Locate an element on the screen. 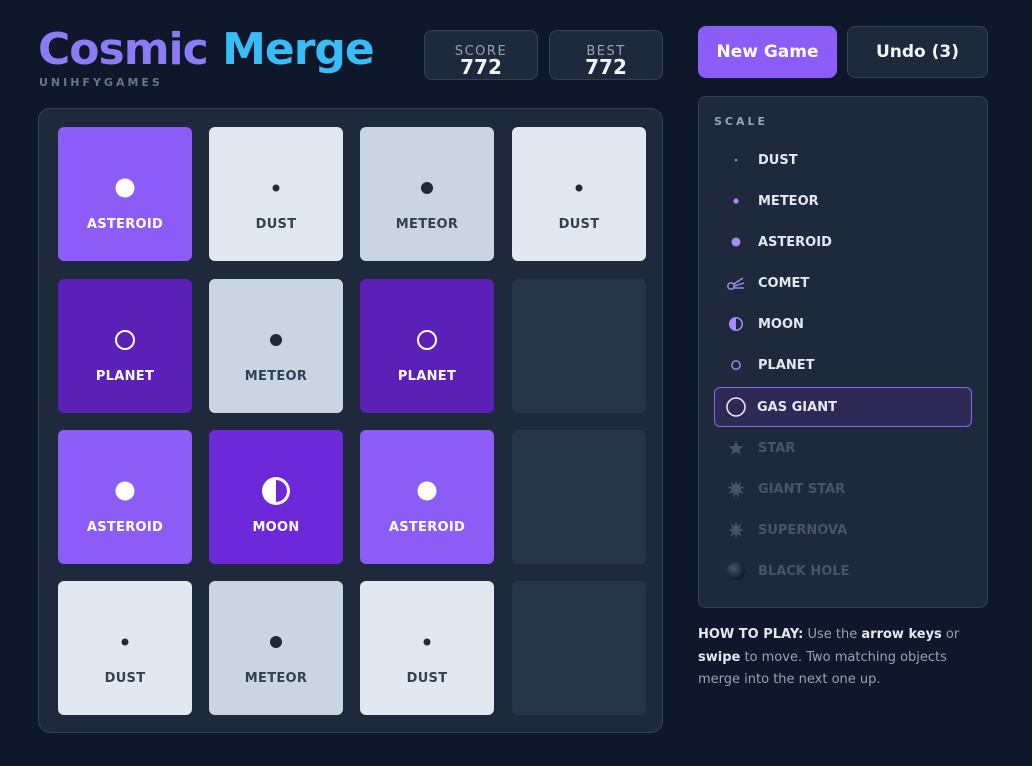  half-moon-icon is located at coordinates (736, 324).